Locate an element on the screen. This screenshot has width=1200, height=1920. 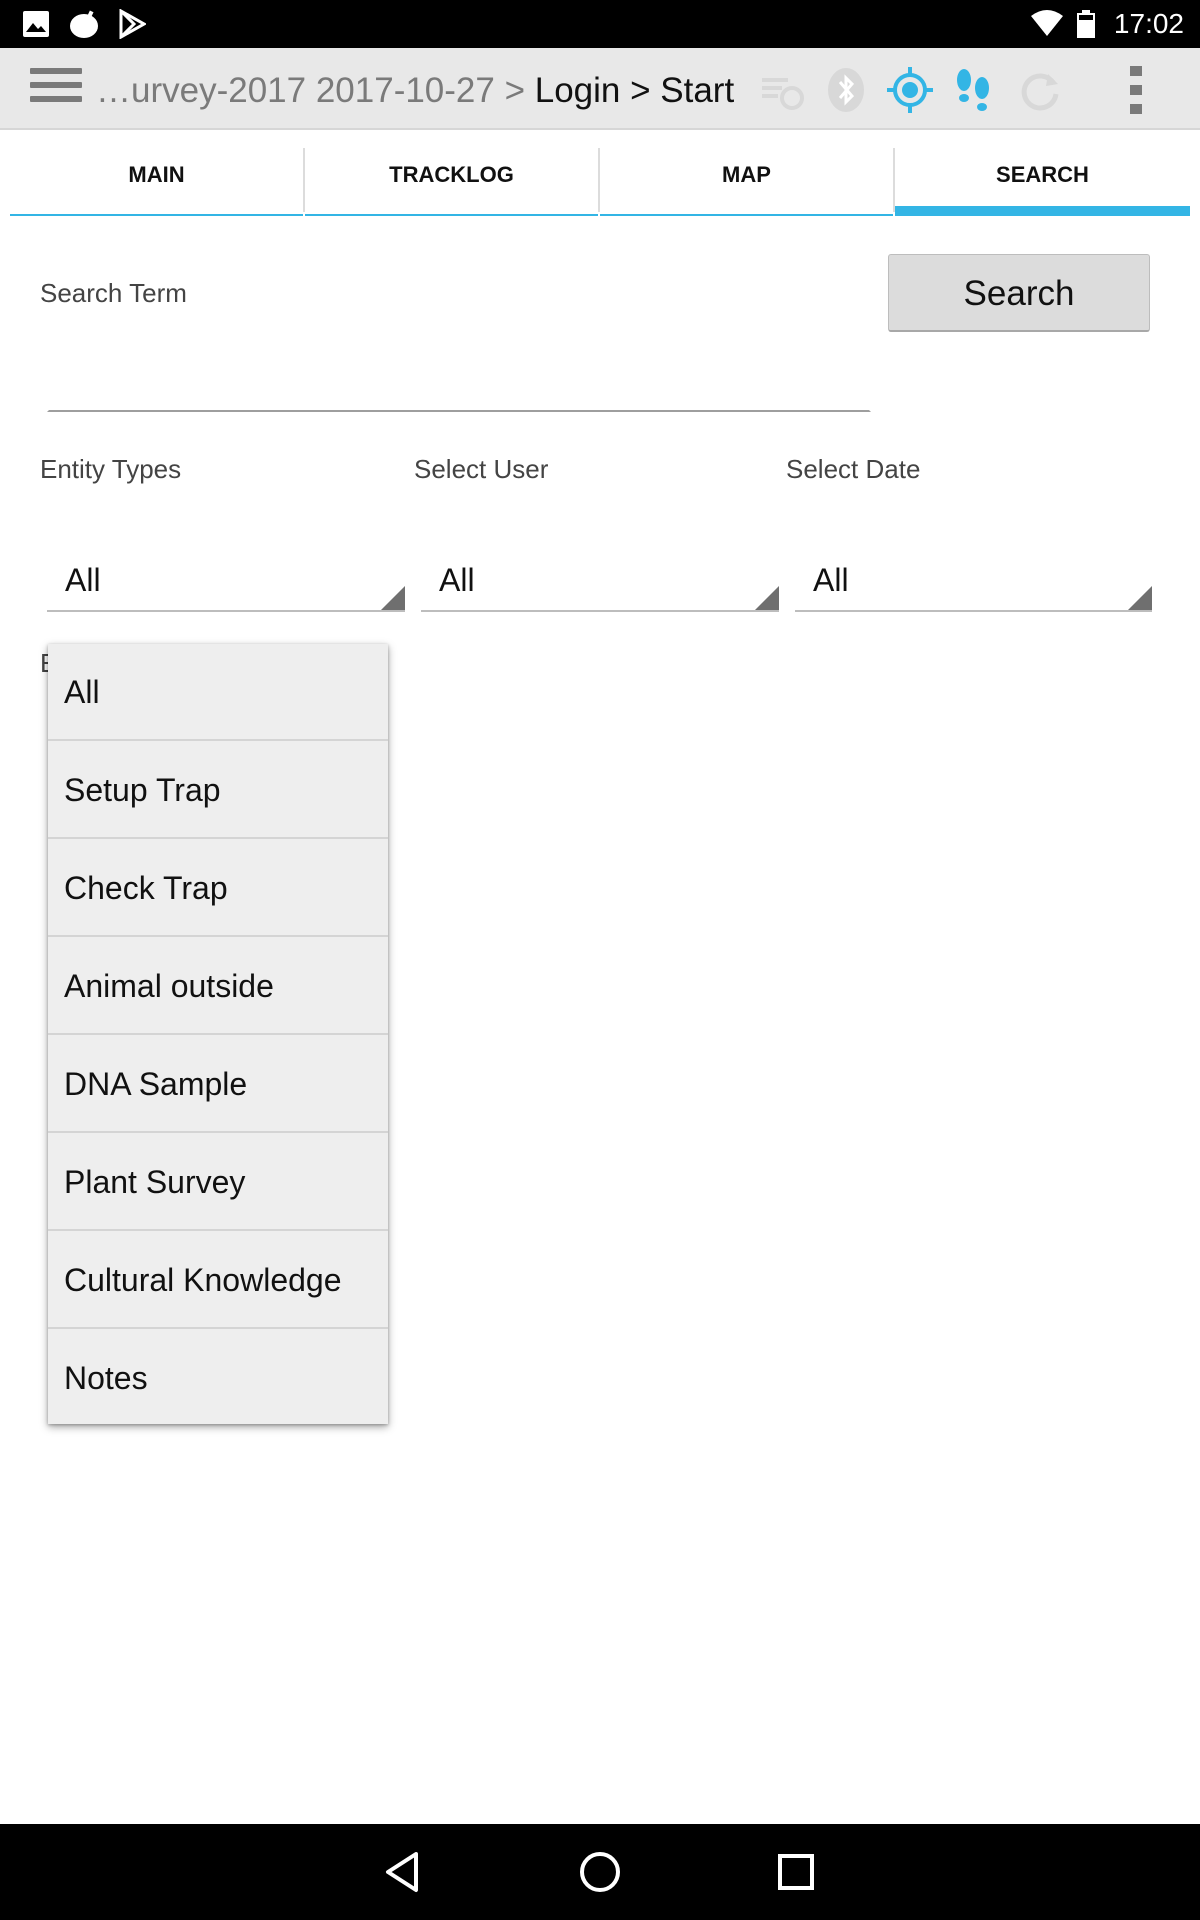
search-term-label: Search Term is located at coordinates (113, 293).